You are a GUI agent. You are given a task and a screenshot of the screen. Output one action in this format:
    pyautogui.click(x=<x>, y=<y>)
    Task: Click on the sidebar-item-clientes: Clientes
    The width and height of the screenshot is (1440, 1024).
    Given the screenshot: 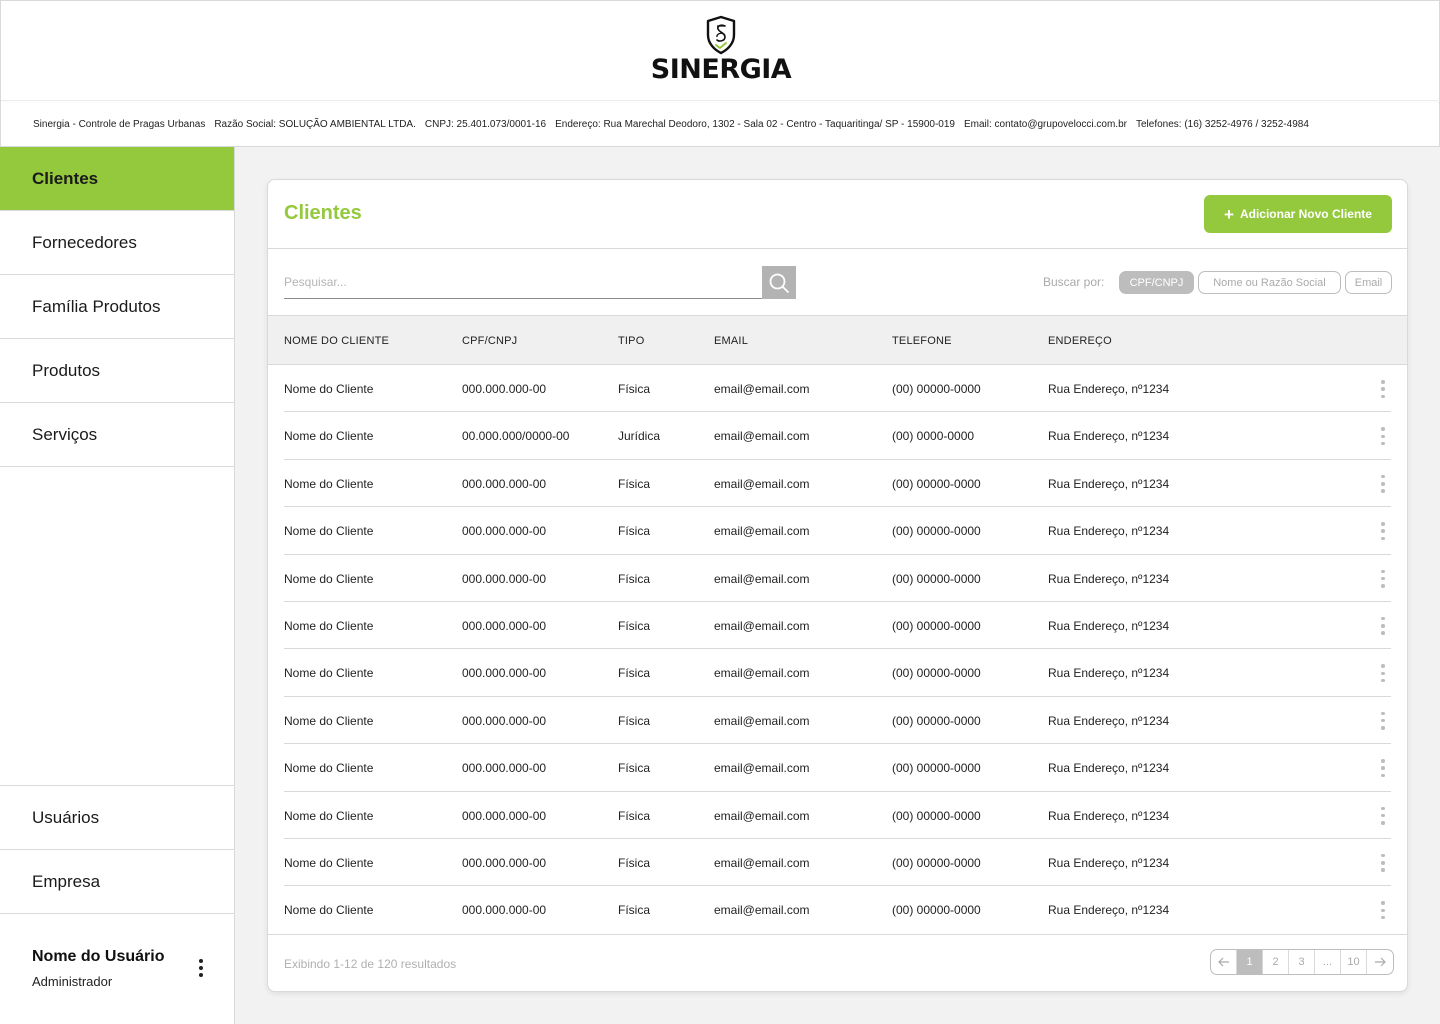 What is the action you would take?
    pyautogui.click(x=117, y=179)
    